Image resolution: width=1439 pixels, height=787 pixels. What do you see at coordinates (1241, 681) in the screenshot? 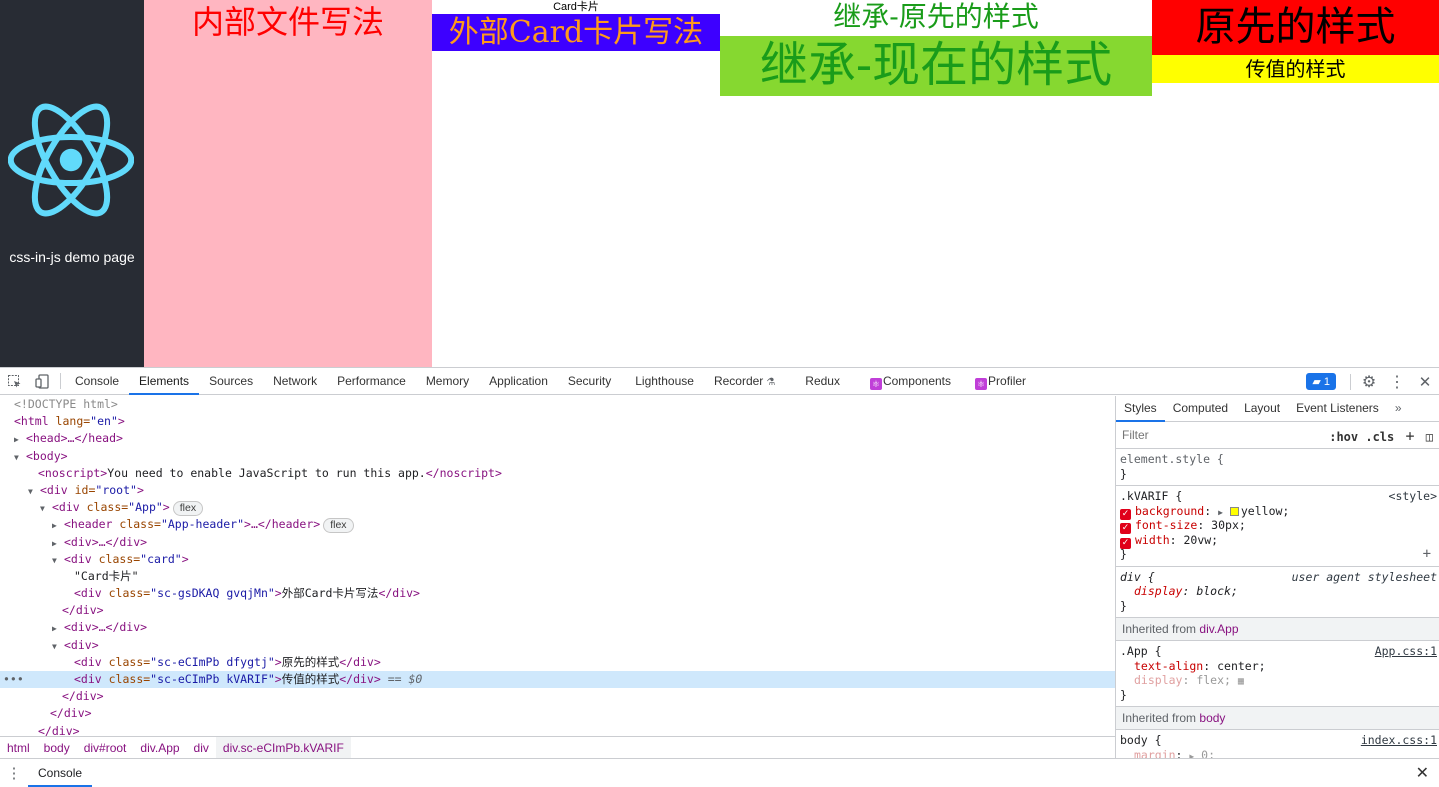
I see `flexbox-editor-icon: ▦` at bounding box center [1241, 681].